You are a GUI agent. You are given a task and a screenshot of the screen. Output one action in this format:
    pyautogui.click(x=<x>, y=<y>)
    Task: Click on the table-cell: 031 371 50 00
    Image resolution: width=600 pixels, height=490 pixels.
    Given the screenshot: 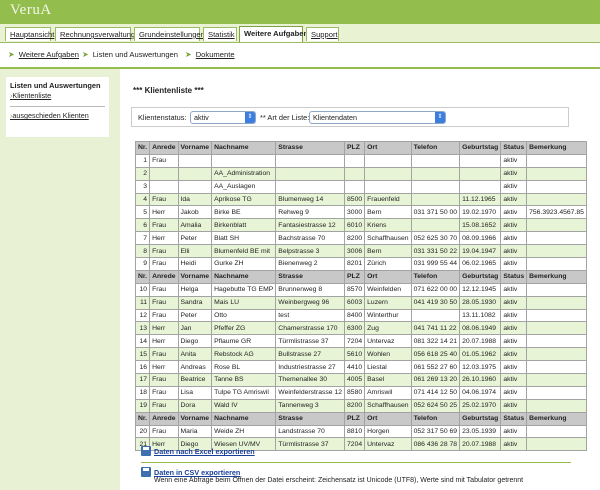 What is the action you would take?
    pyautogui.click(x=435, y=212)
    